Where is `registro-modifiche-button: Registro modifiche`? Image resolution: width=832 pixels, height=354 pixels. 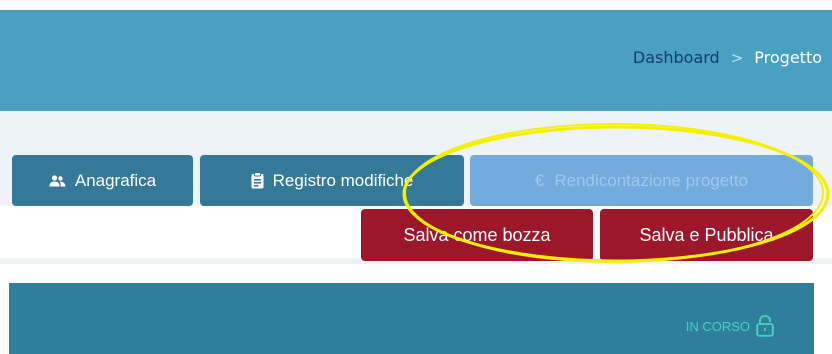 registro-modifiche-button: Registro modifiche is located at coordinates (332, 180).